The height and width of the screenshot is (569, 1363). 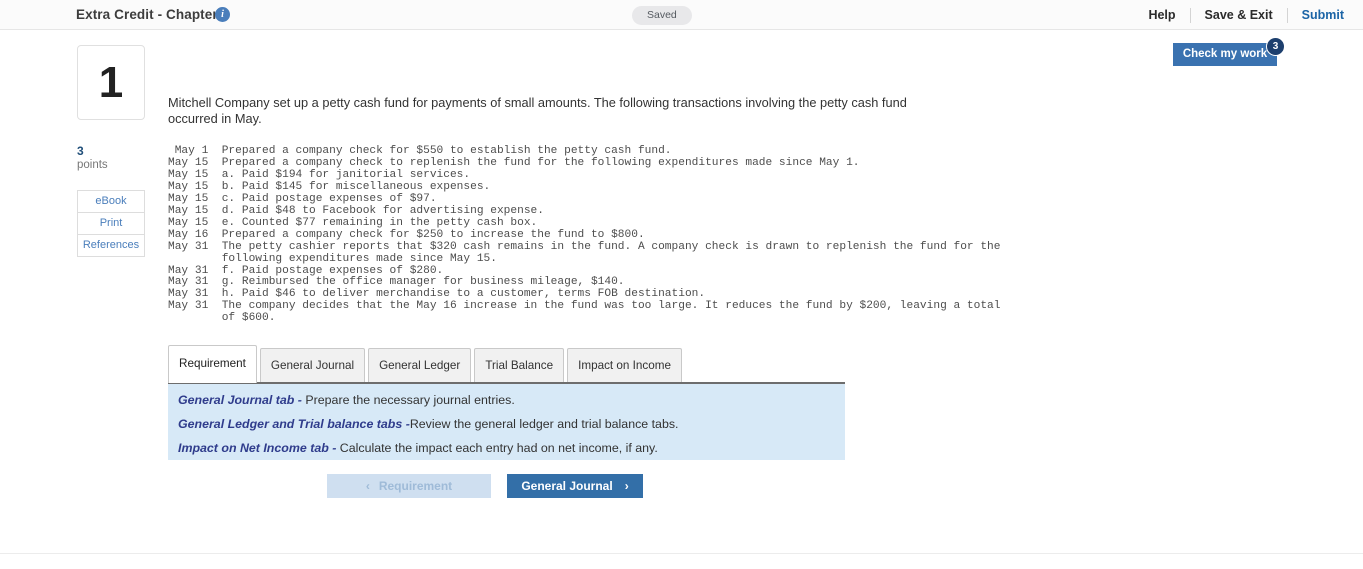 I want to click on save-and-exit-link: Save & Exit, so click(x=1239, y=15).